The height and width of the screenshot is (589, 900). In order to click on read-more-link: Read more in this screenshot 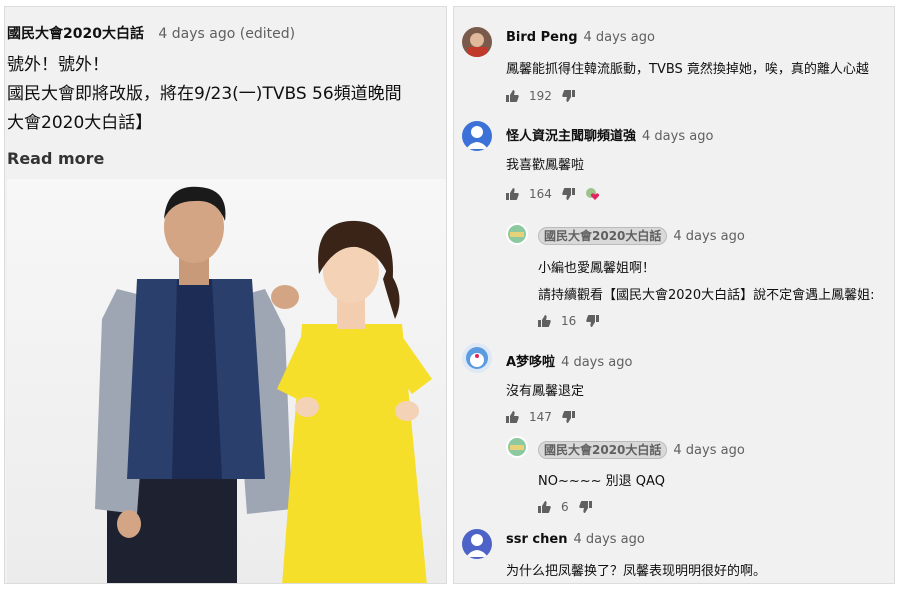, I will do `click(55, 158)`.